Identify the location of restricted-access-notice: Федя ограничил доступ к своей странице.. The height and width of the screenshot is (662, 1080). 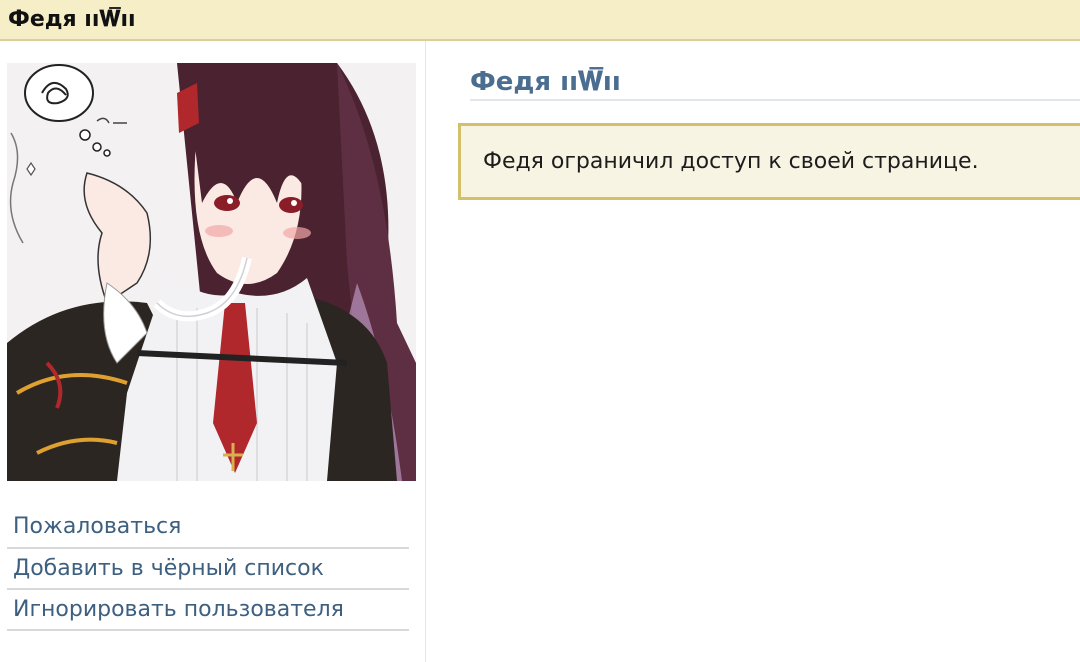
(769, 161).